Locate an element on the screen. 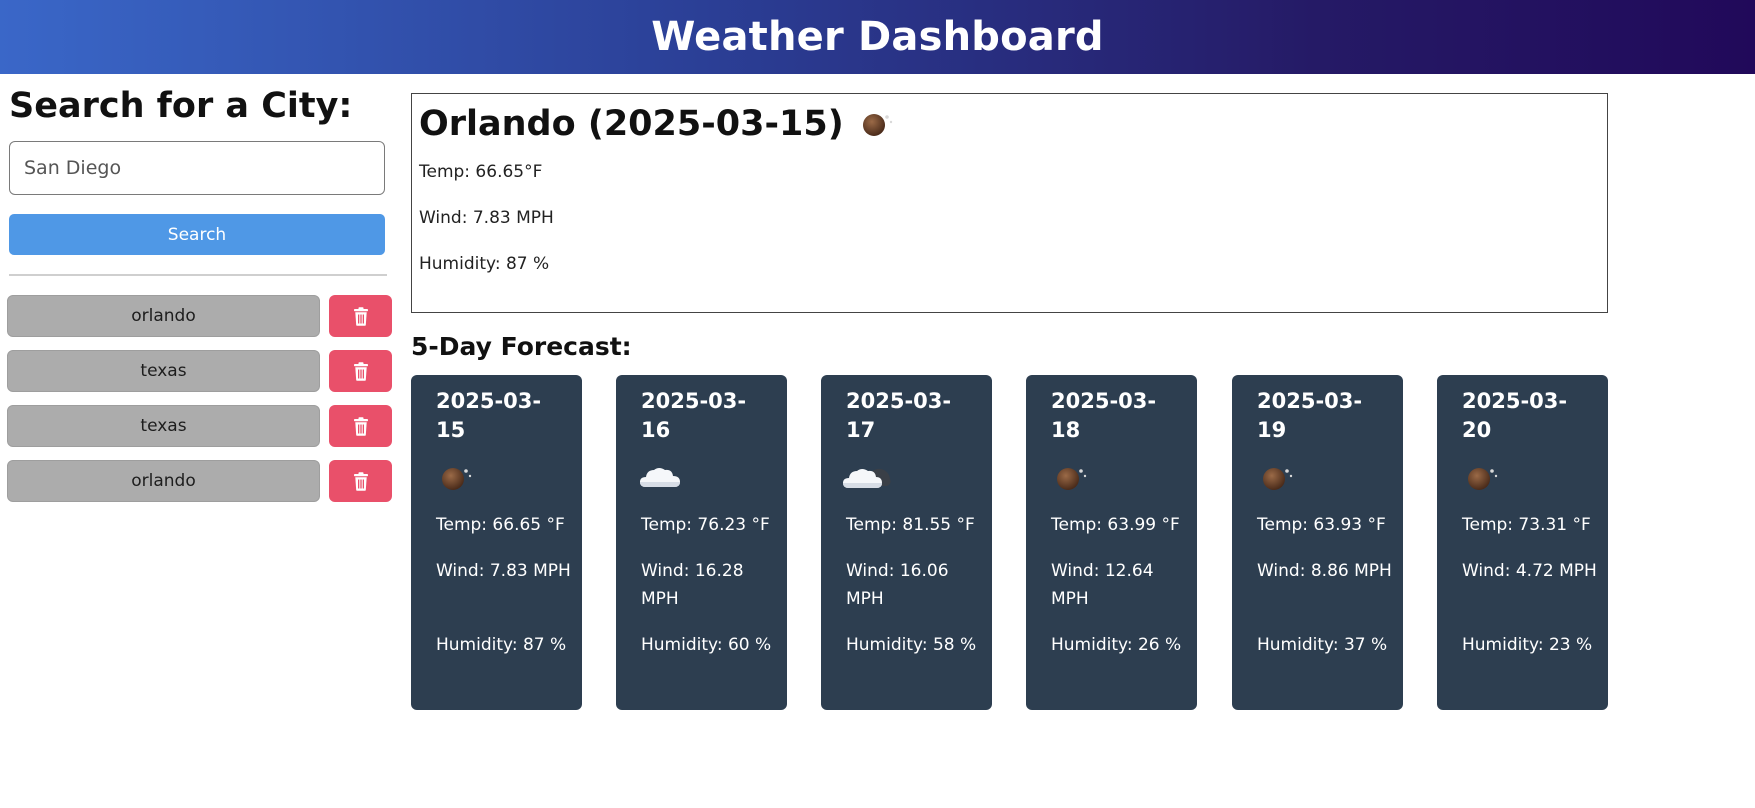 The height and width of the screenshot is (808, 1755). forecast-humidity: Humidity: 87 % is located at coordinates (501, 645).